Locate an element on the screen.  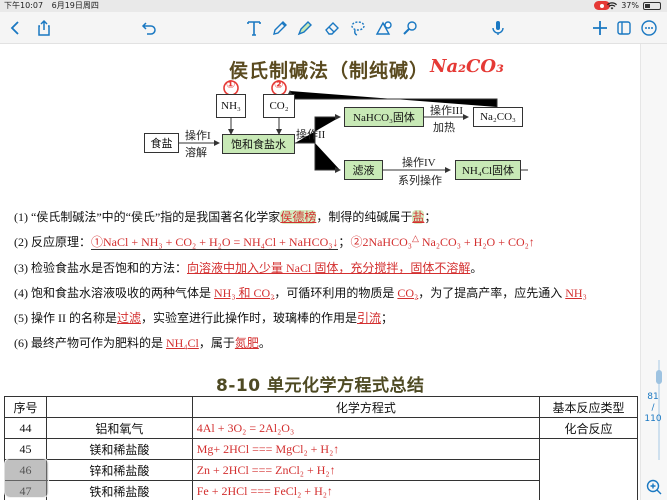
flow-nh4cl: NH₄Cl固体 is located at coordinates (488, 170).